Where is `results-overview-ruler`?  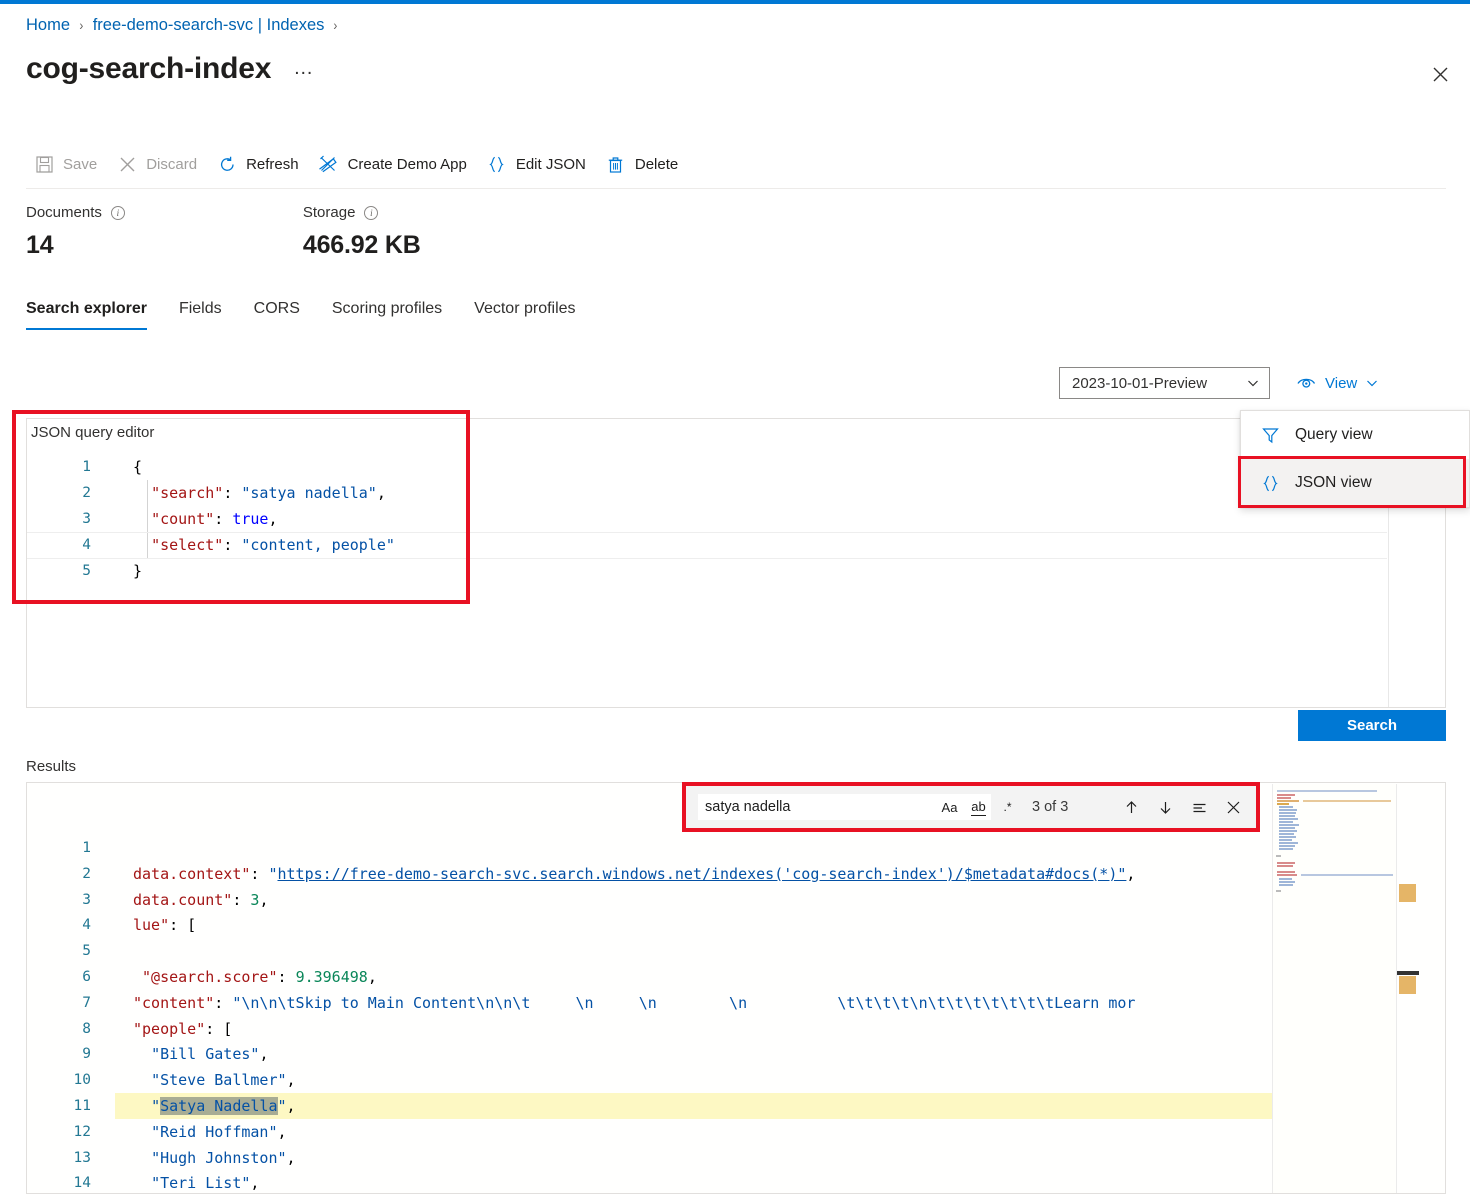 results-overview-ruler is located at coordinates (1407, 988).